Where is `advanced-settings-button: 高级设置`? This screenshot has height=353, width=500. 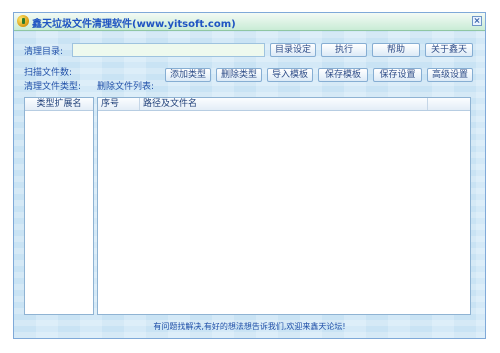 advanced-settings-button: 高级设置 is located at coordinates (450, 75).